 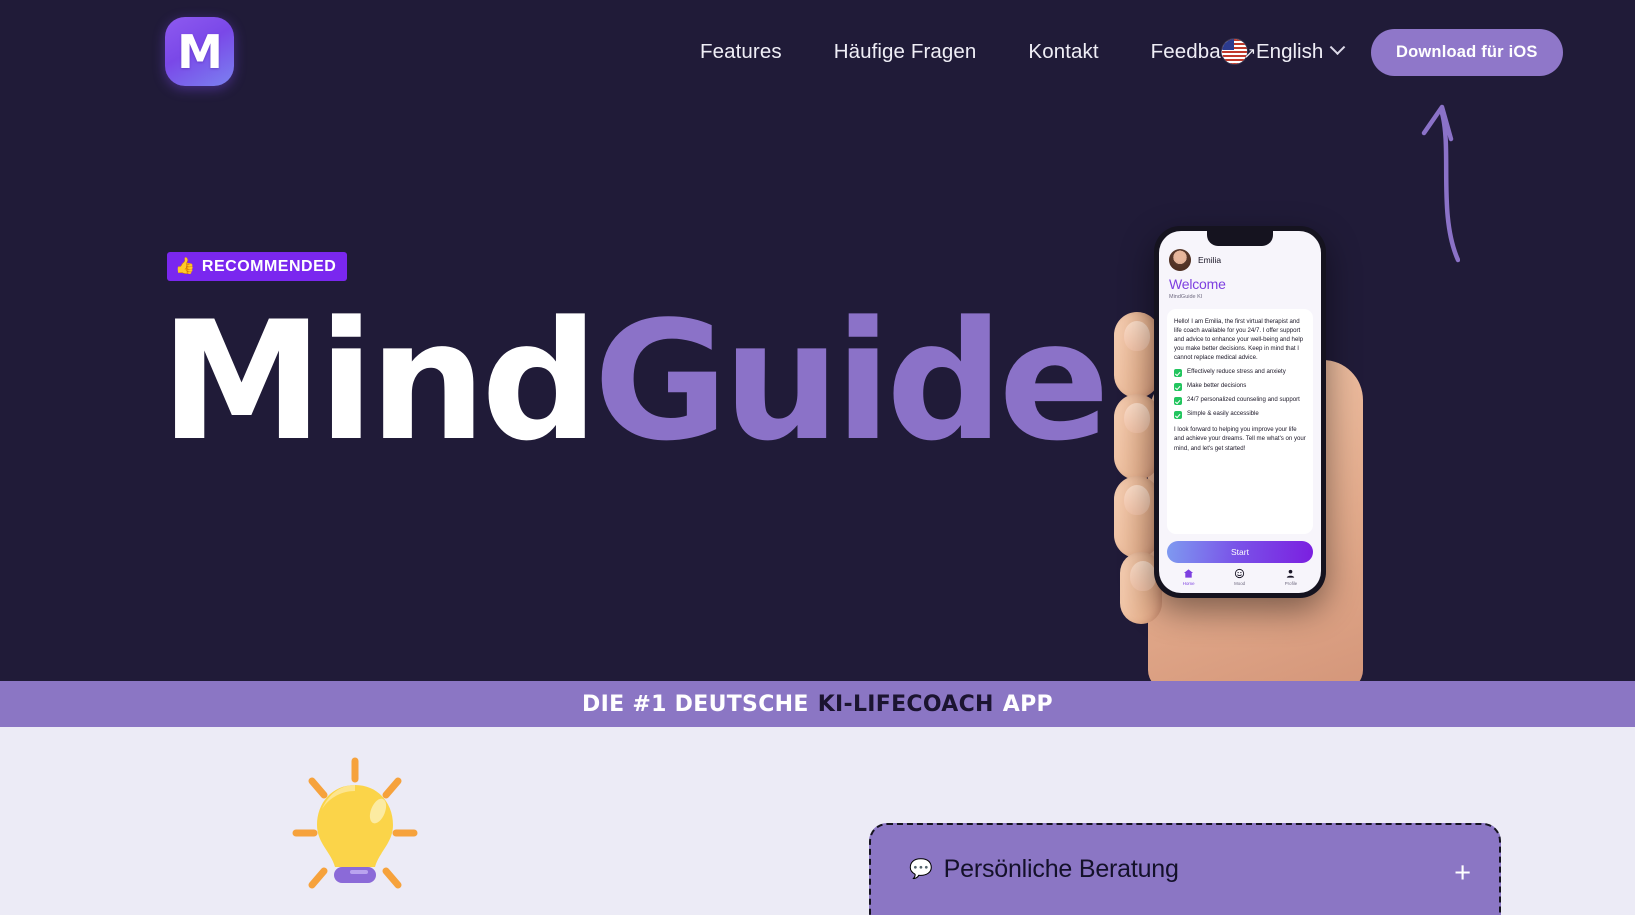 I want to click on list-item: Effectively reduce stress and anxiety, so click(x=1240, y=373).